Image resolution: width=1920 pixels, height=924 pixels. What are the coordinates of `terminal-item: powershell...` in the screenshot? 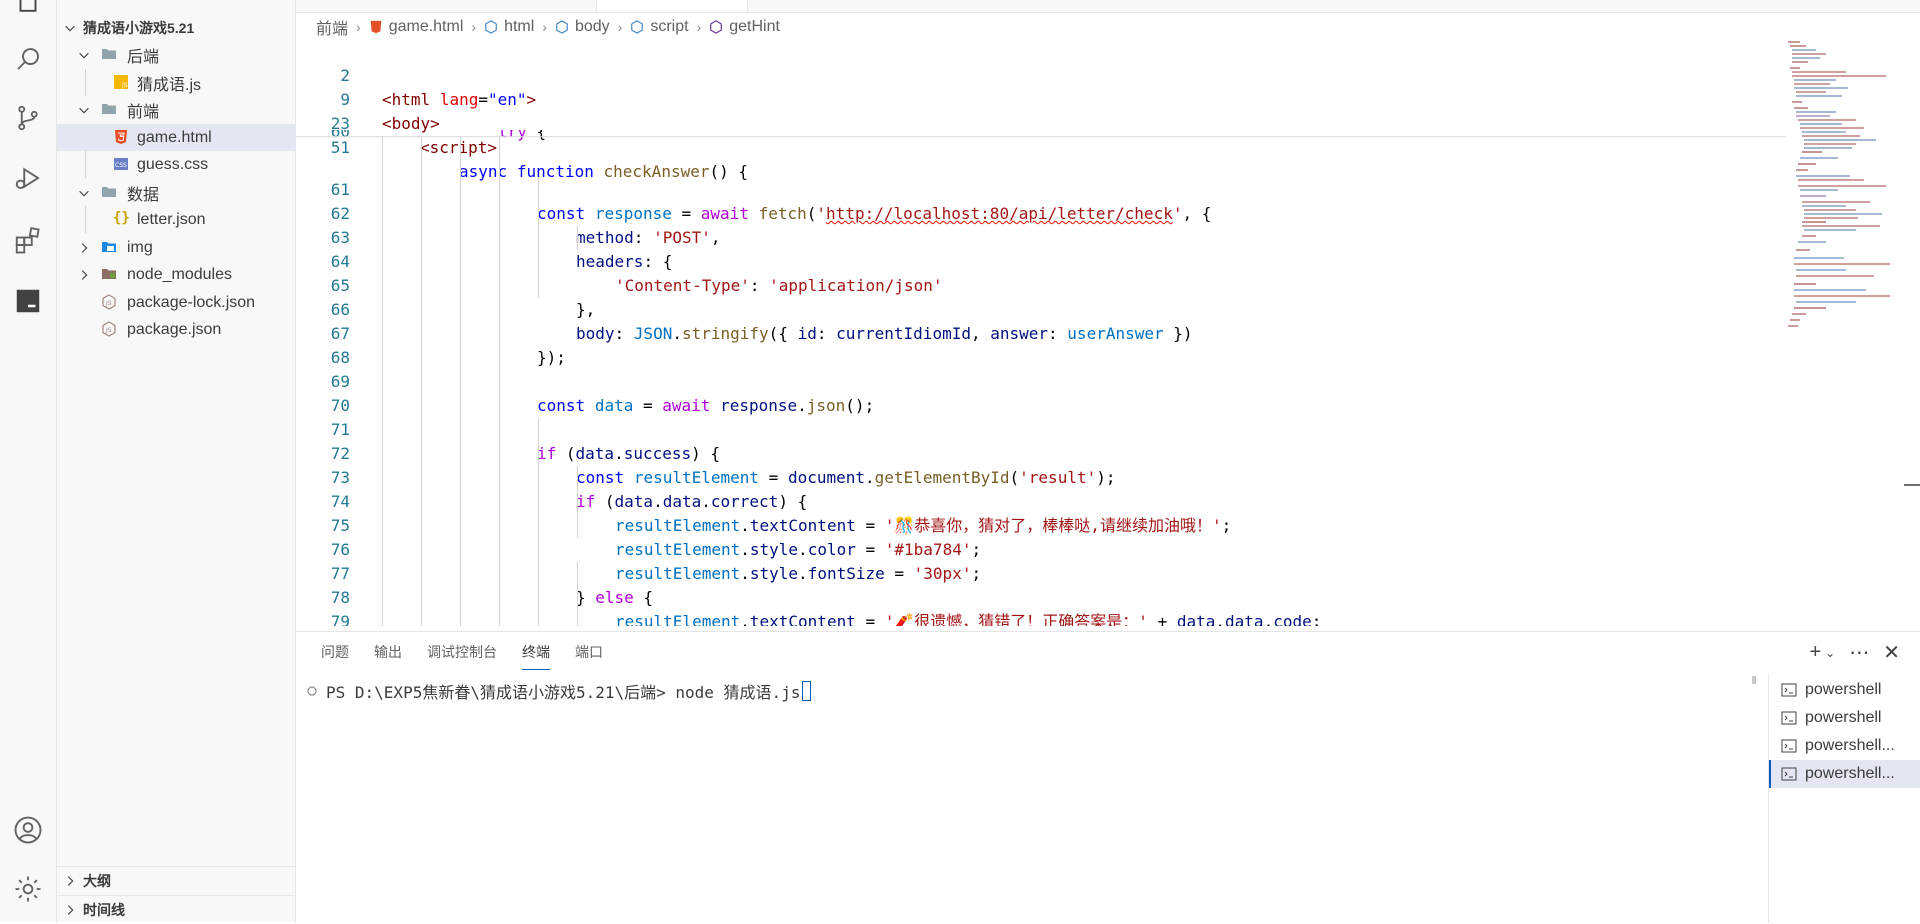 It's located at (1844, 746).